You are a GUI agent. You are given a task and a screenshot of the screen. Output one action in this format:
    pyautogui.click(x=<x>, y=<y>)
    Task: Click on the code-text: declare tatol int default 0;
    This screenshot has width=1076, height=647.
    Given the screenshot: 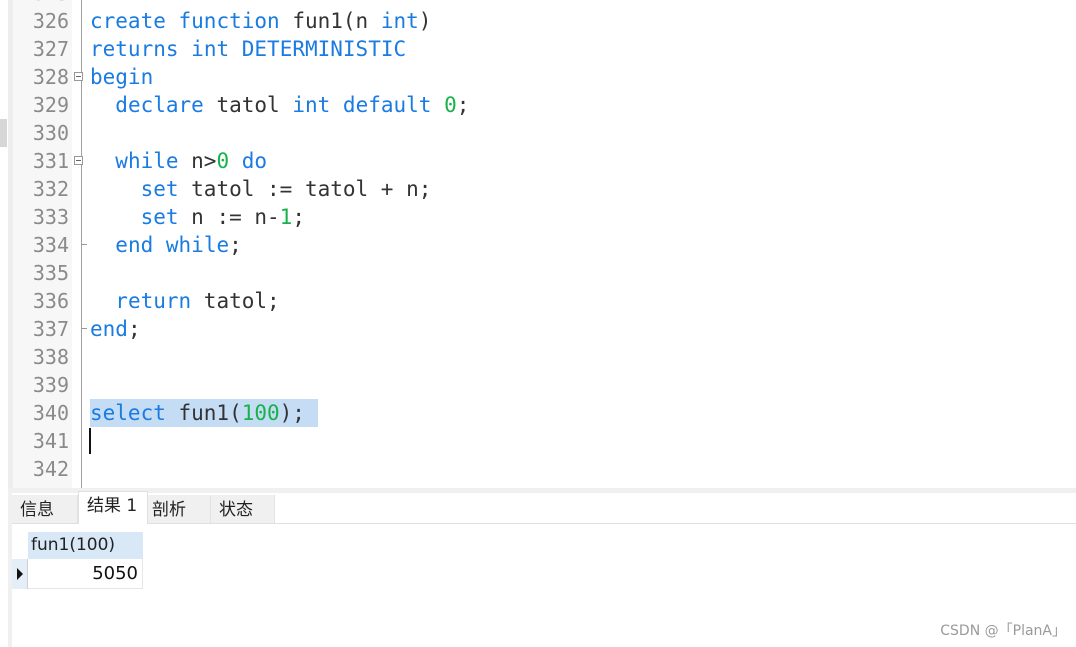 What is the action you would take?
    pyautogui.click(x=279, y=105)
    